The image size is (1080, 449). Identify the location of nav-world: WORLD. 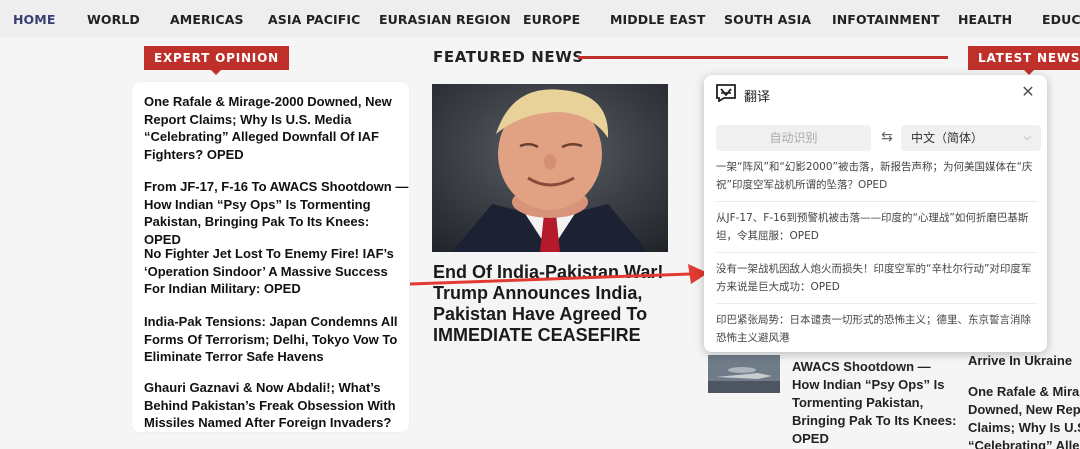
(113, 19).